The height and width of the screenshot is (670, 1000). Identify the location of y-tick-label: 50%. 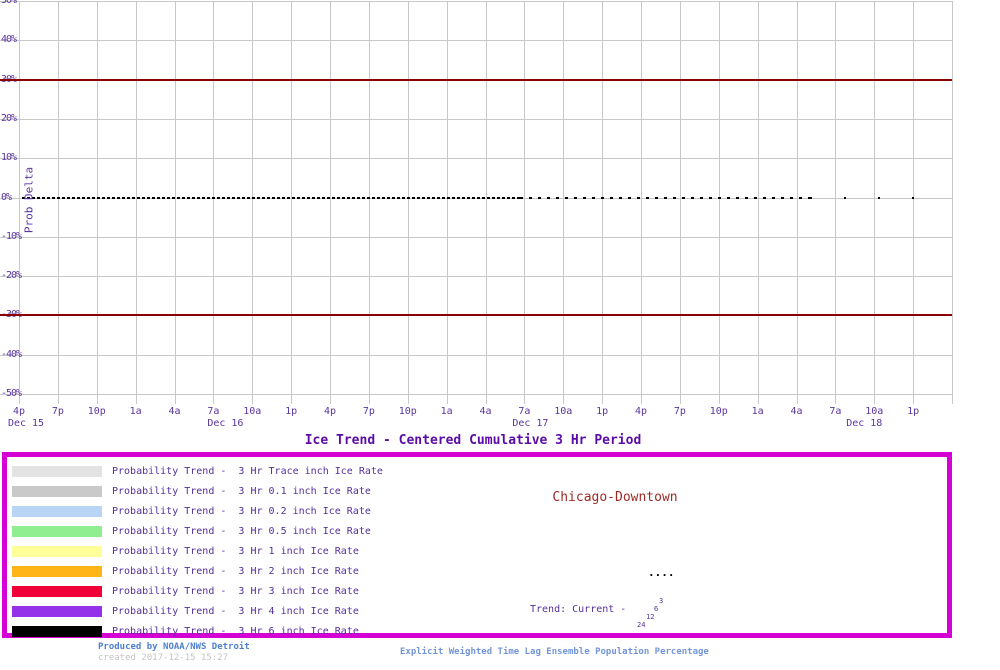
(9, 3).